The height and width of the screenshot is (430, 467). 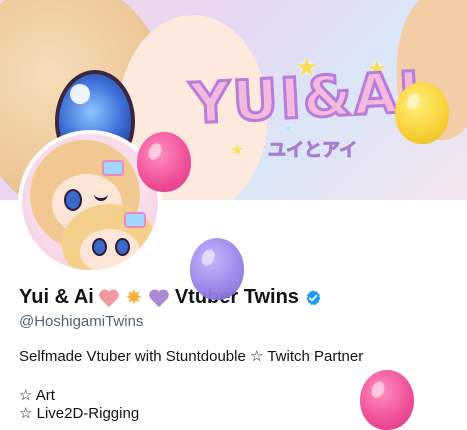 I want to click on banner-eye-shine, so click(x=80, y=94).